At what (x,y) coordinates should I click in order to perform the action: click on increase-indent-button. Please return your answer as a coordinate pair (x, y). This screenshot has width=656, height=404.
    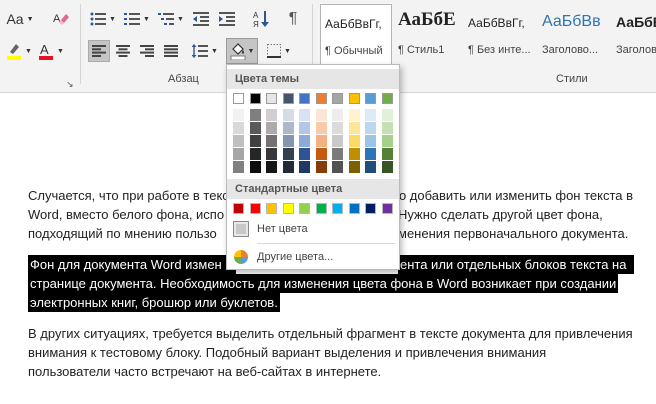
    Looking at the image, I should click on (227, 19).